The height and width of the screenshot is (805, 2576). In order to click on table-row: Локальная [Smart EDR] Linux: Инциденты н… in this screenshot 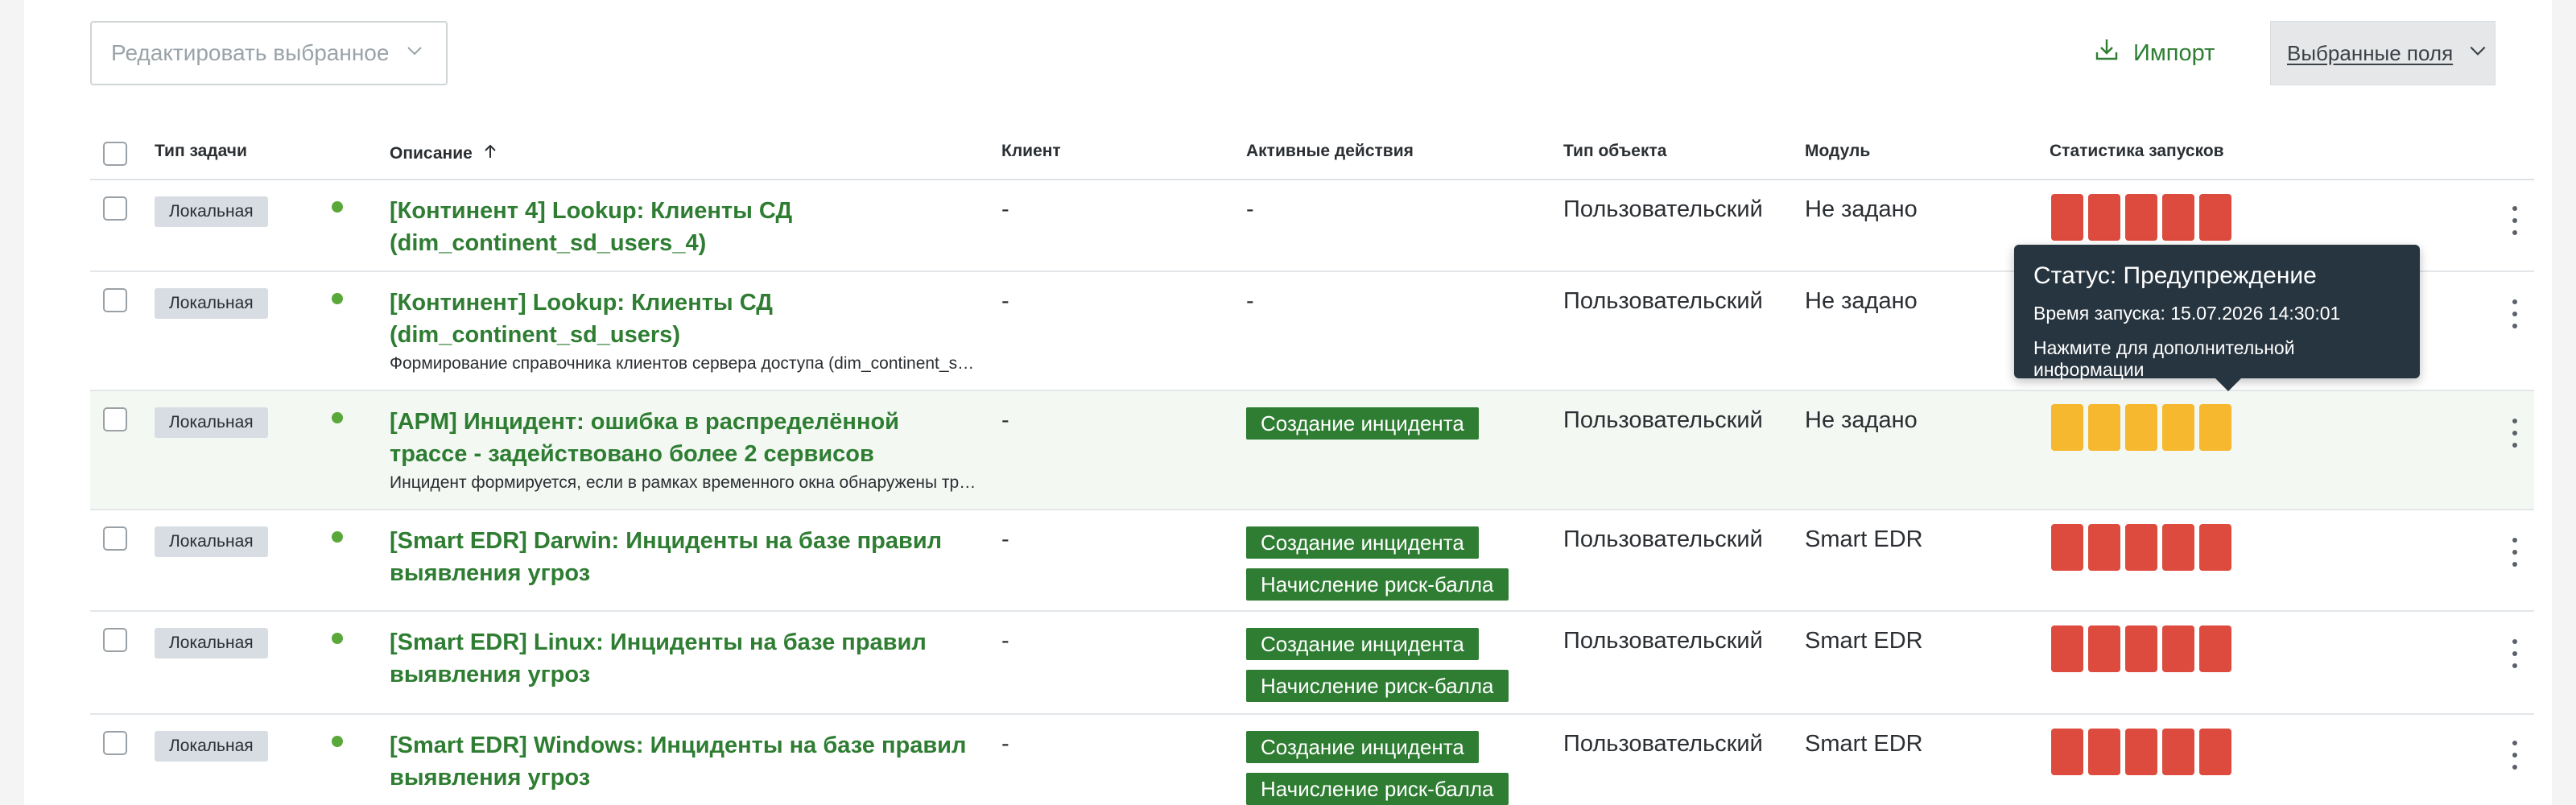, I will do `click(1312, 663)`.